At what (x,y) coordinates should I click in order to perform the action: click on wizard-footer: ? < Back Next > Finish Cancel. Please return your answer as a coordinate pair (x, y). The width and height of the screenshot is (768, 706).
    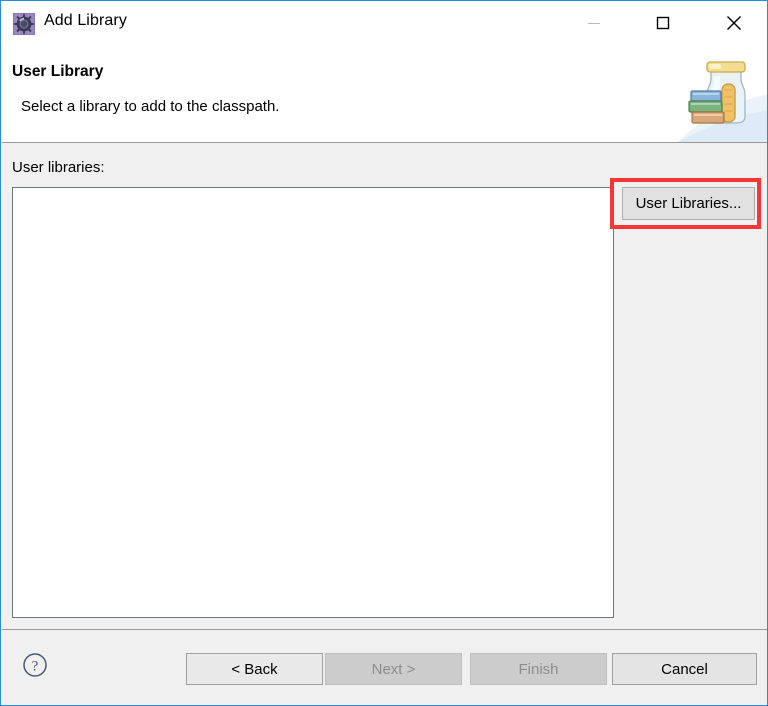
    Looking at the image, I should click on (384, 667).